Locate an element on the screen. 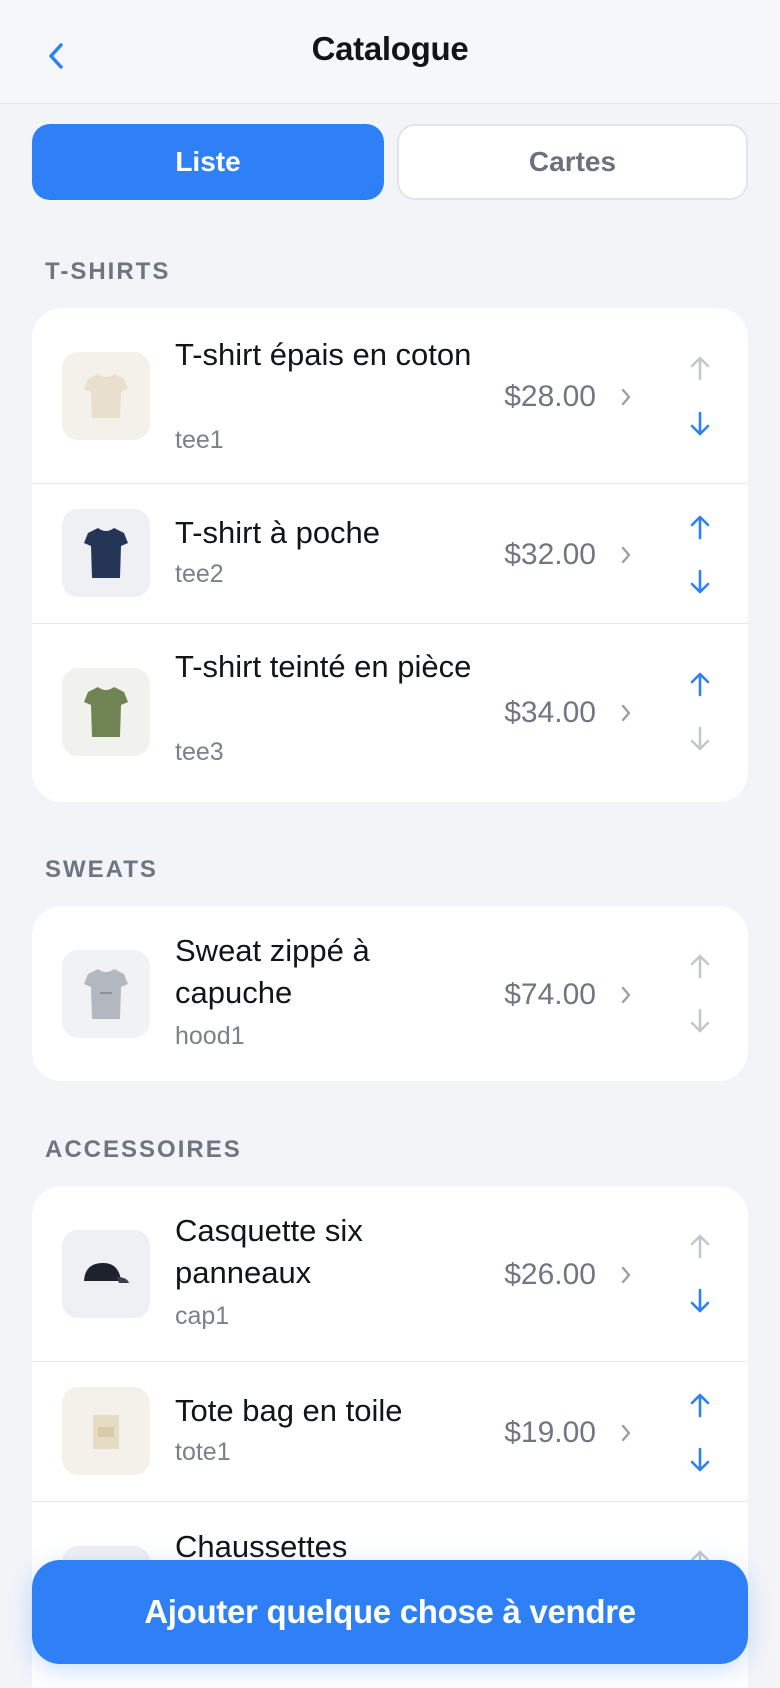 The image size is (780, 1688). product-name: T-shirt teinté en pièce is located at coordinates (323, 666).